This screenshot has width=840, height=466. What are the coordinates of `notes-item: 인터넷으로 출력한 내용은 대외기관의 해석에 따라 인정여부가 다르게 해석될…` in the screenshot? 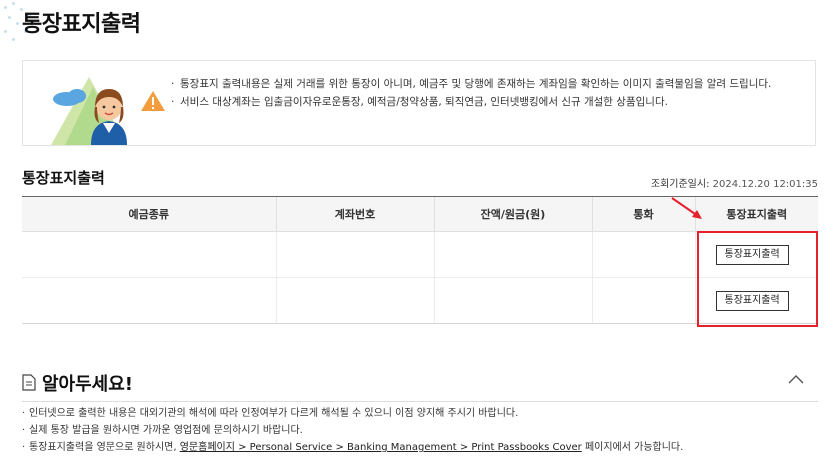 It's located at (352, 413).